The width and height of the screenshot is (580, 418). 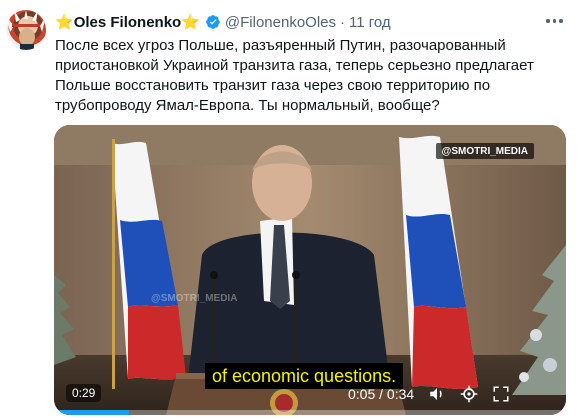 I want to click on channel-watermark-faint: @SMOTRI_MEDIA, so click(x=194, y=298).